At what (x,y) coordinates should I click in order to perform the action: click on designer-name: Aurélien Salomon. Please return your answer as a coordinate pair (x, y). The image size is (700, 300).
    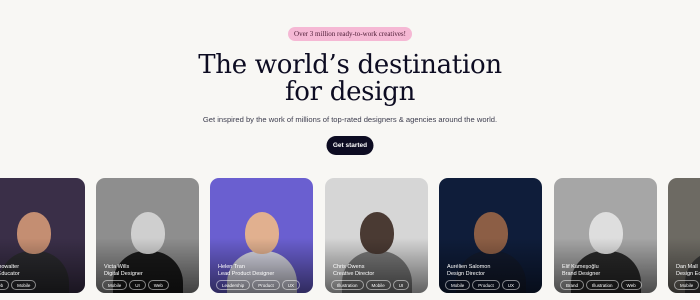
    Looking at the image, I should click on (469, 267).